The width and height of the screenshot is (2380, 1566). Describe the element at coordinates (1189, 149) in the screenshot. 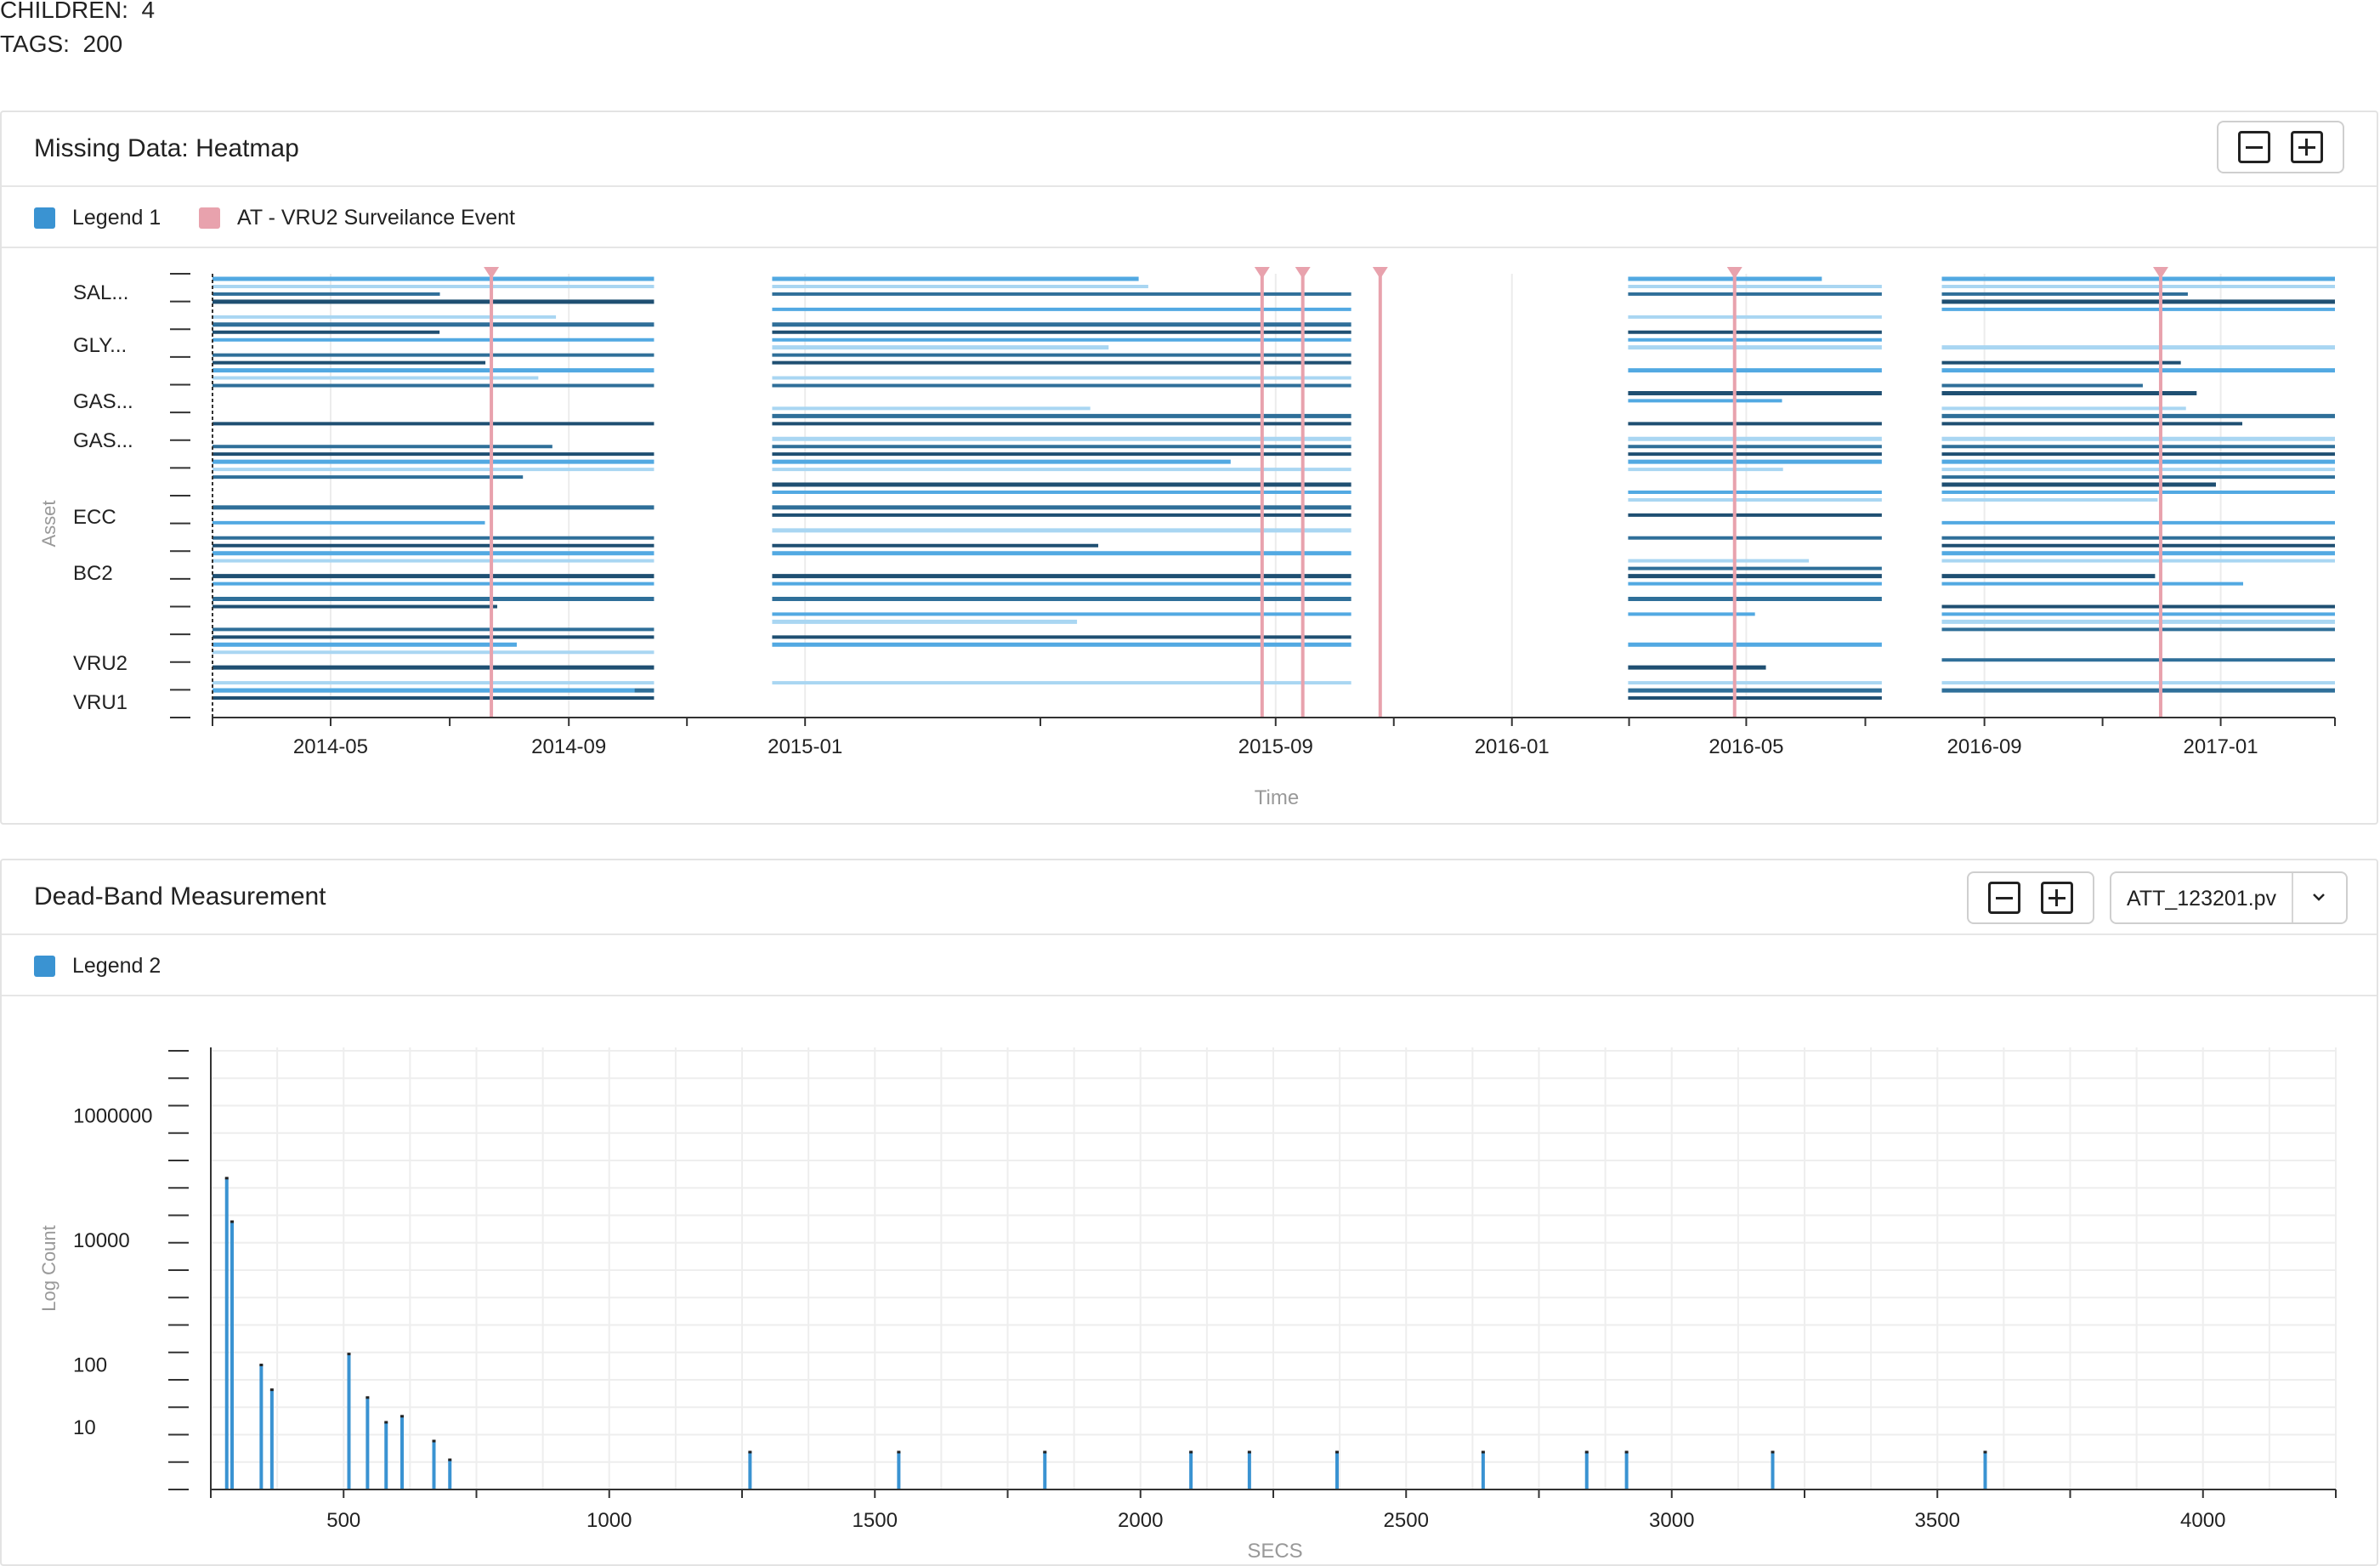

I see `heatmap-panel-header: Missing Data: Heatmap` at that location.